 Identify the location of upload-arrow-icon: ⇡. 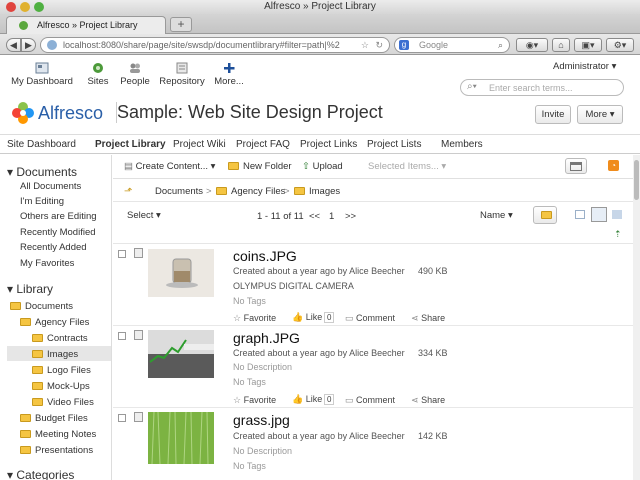
(618, 234).